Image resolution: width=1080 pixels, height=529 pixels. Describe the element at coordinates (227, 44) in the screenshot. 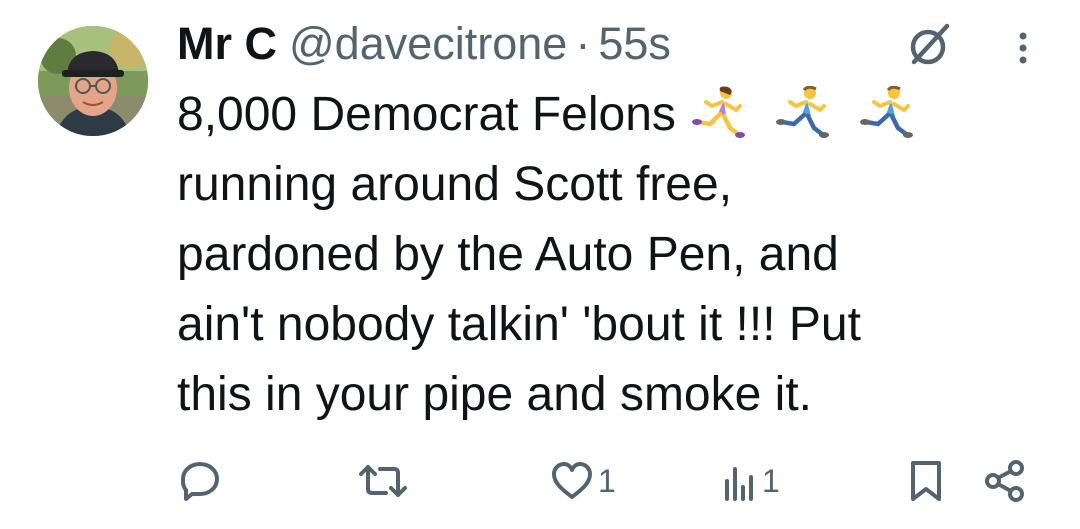

I see `display-name: Mr C` at that location.